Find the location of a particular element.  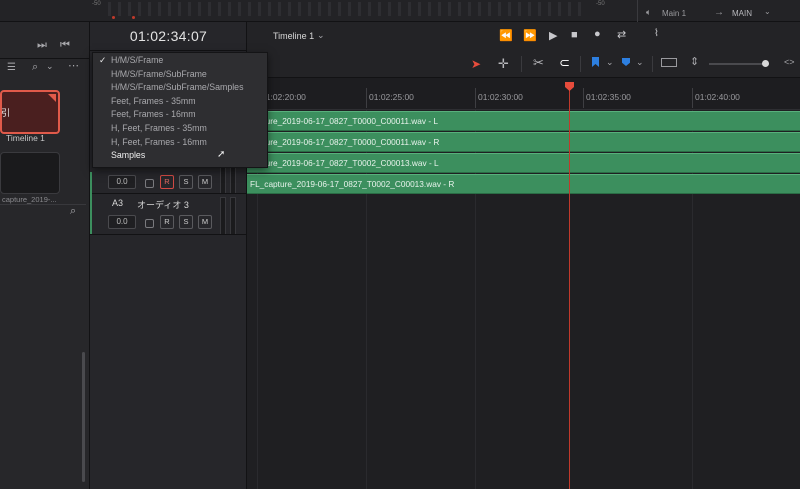

track-row-a3-controls: 0.0 R S M is located at coordinates (168, 224).